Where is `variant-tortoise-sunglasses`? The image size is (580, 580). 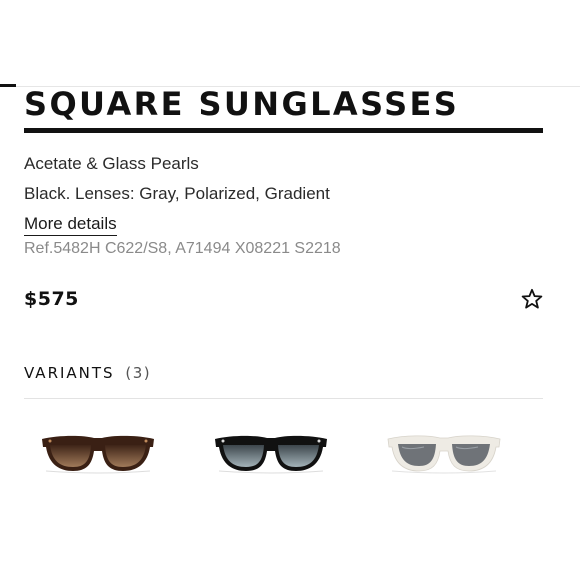
variant-tortoise-sunglasses is located at coordinates (98, 455).